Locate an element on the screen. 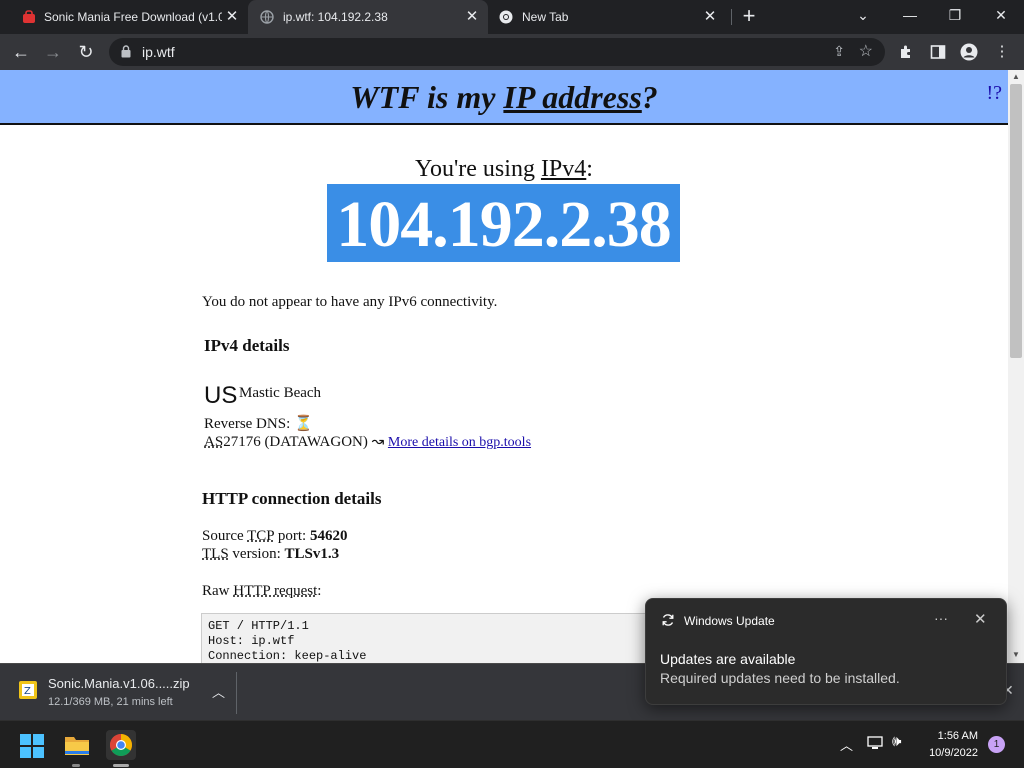  source-port-value: 54620 is located at coordinates (328, 536).